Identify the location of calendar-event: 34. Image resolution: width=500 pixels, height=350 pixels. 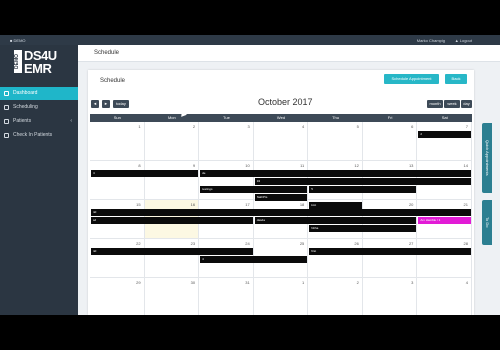
(362, 181).